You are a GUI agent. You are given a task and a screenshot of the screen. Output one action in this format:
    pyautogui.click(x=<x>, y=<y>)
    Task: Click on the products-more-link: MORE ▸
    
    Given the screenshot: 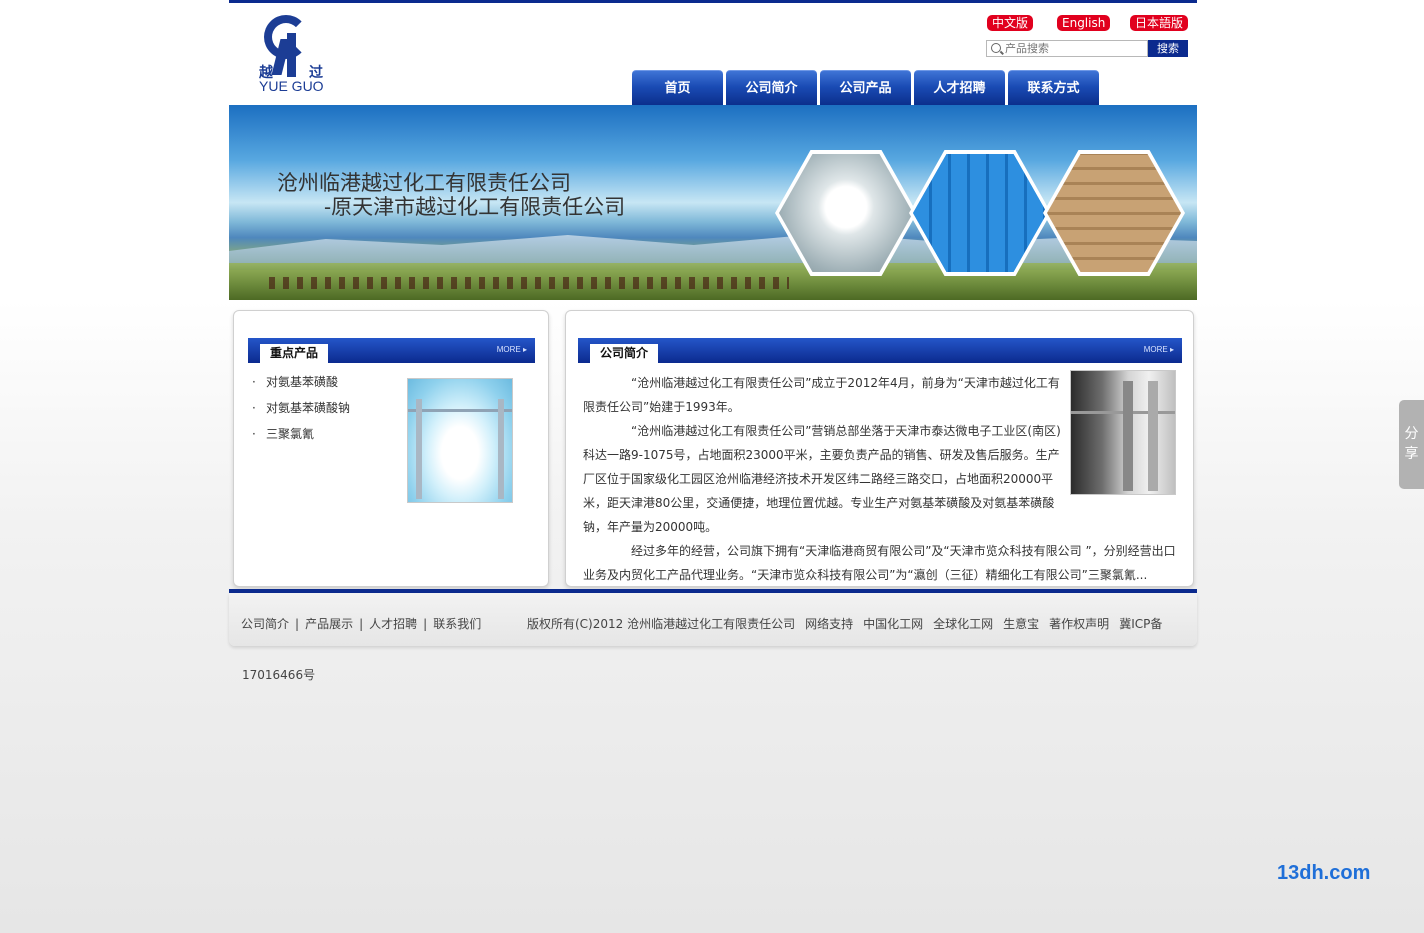 What is the action you would take?
    pyautogui.click(x=512, y=350)
    